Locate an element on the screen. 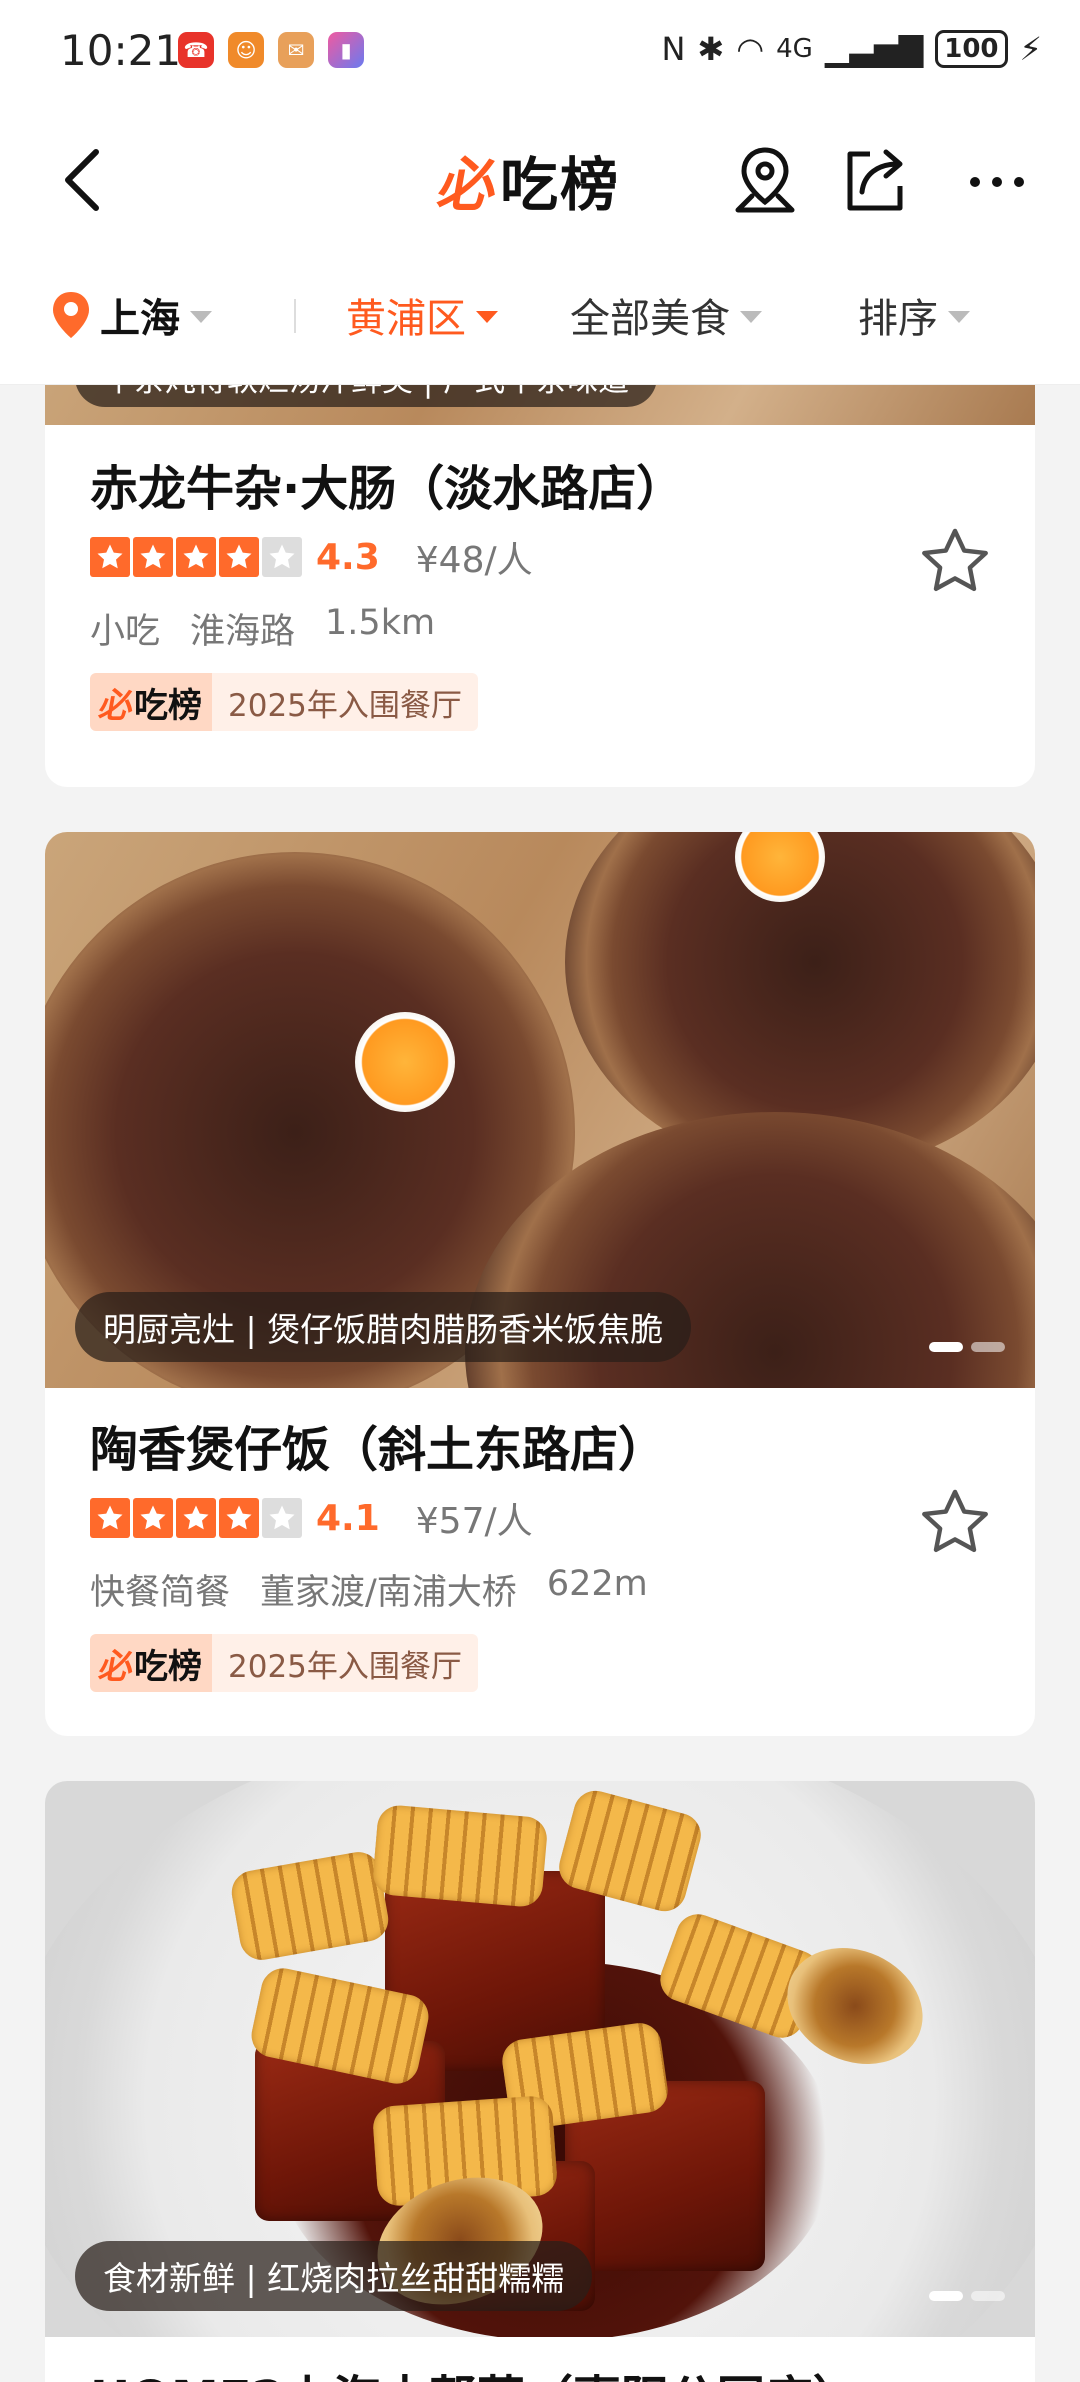  logo-mark: 必 is located at coordinates (468, 185).